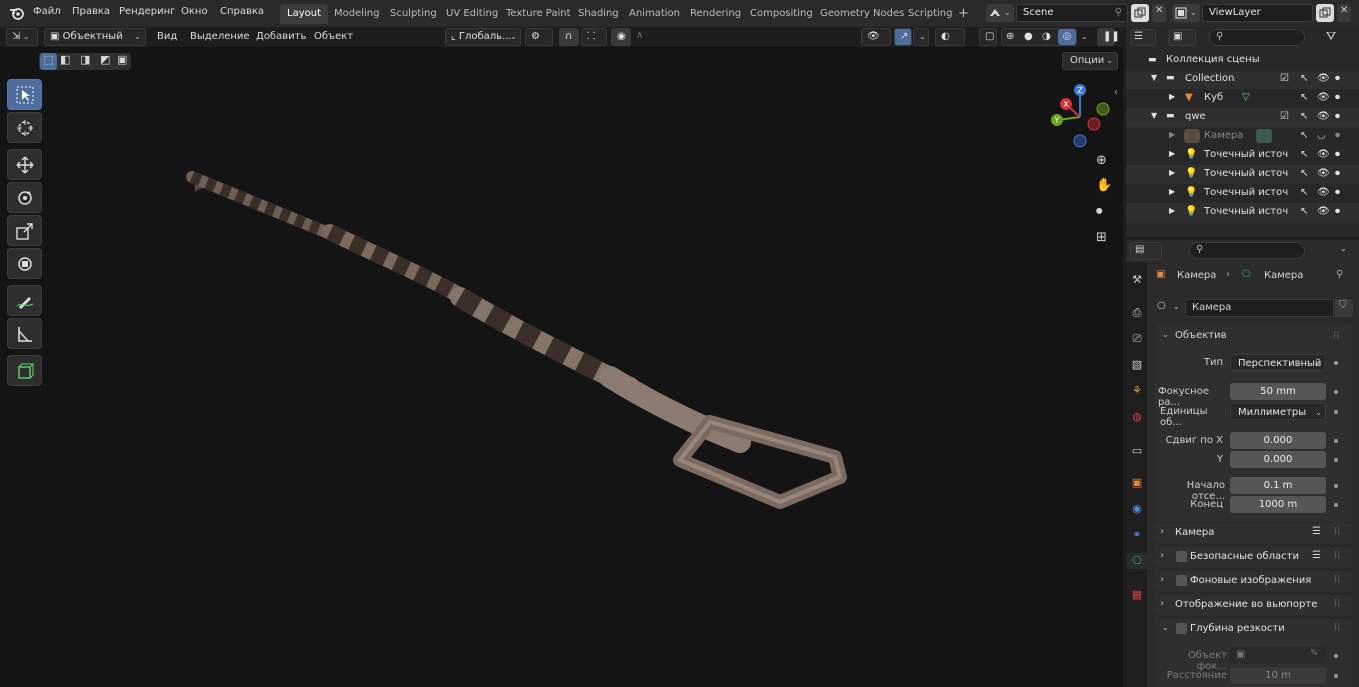 The height and width of the screenshot is (687, 1359). Describe the element at coordinates (569, 37) in the screenshot. I see `snap-toggle: ∩` at that location.